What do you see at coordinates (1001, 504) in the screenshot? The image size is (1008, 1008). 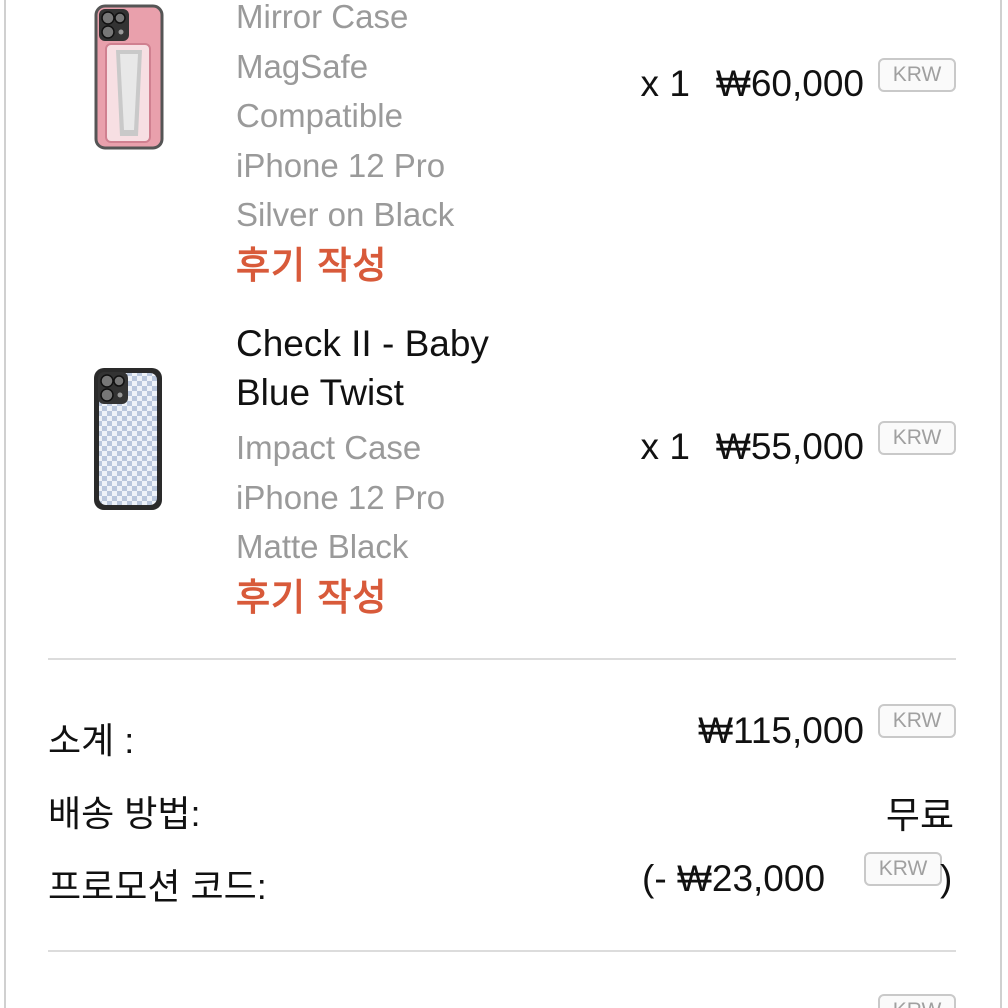 I see `panel-border-right` at bounding box center [1001, 504].